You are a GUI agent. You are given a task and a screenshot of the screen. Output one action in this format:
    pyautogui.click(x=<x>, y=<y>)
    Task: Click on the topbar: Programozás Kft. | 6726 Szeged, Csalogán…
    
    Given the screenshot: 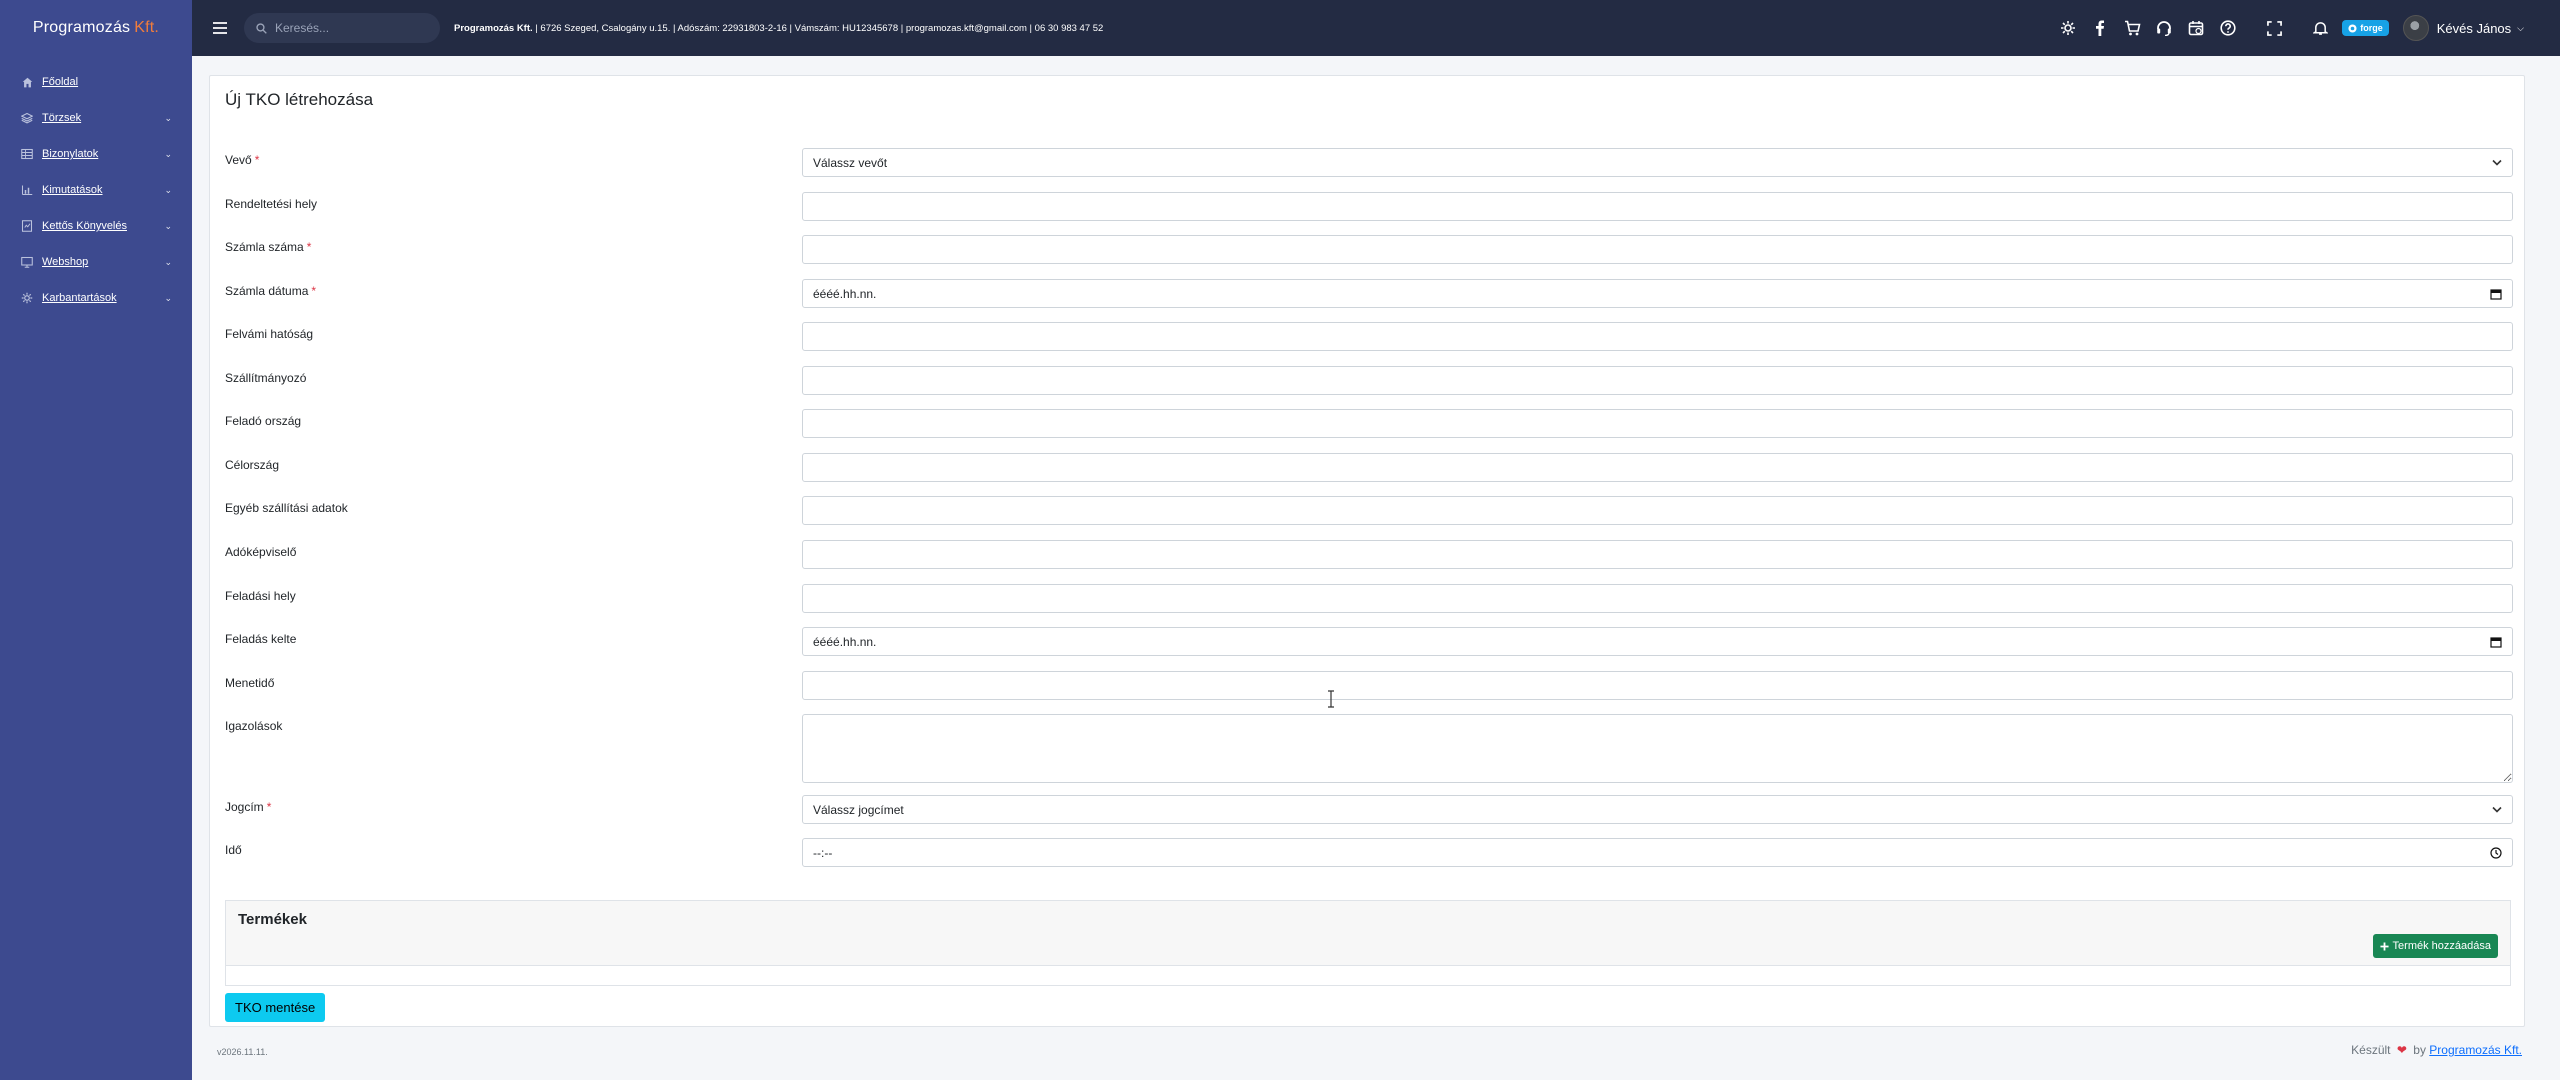 What is the action you would take?
    pyautogui.click(x=1376, y=28)
    